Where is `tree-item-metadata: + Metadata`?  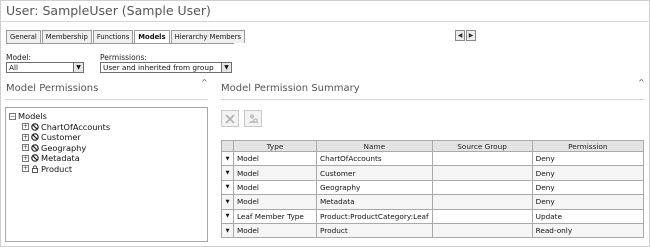 tree-item-metadata: + Metadata is located at coordinates (51, 158).